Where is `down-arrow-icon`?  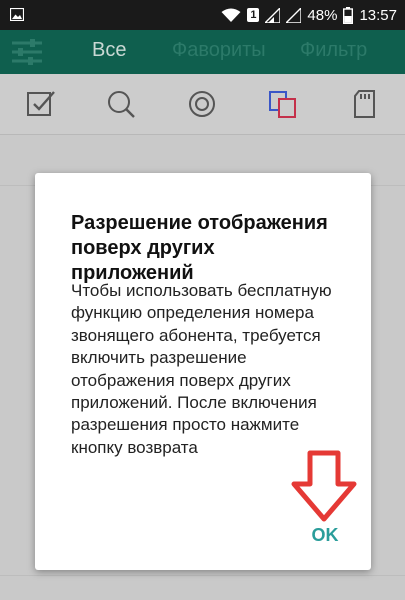 down-arrow-icon is located at coordinates (324, 486).